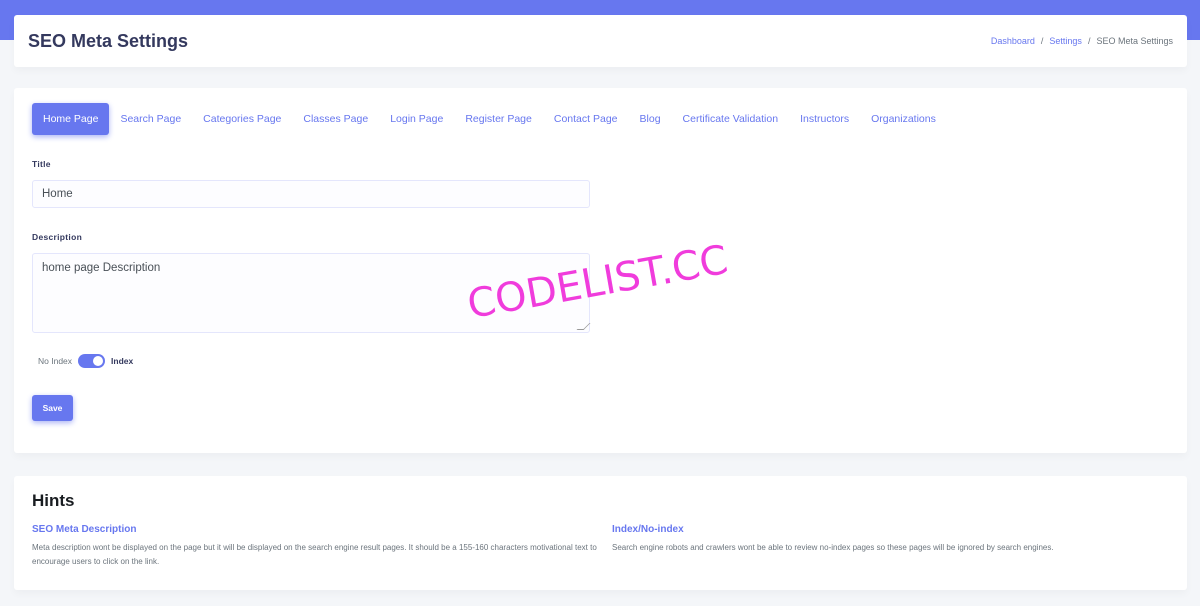  I want to click on page-title: SEO Meta Settings, so click(108, 40).